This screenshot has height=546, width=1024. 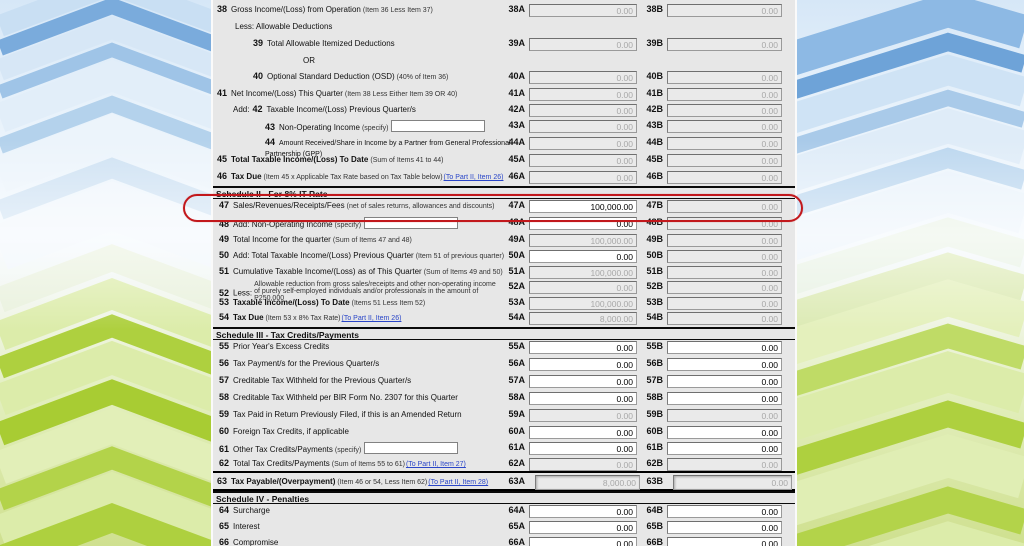 What do you see at coordinates (257, 109) in the screenshot?
I see `item-number: 42` at bounding box center [257, 109].